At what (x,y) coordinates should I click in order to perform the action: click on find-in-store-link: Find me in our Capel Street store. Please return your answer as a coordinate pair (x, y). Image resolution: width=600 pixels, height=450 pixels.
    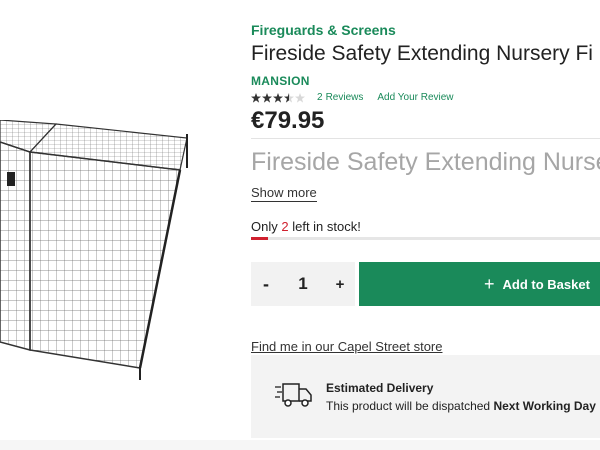
    Looking at the image, I should click on (346, 346).